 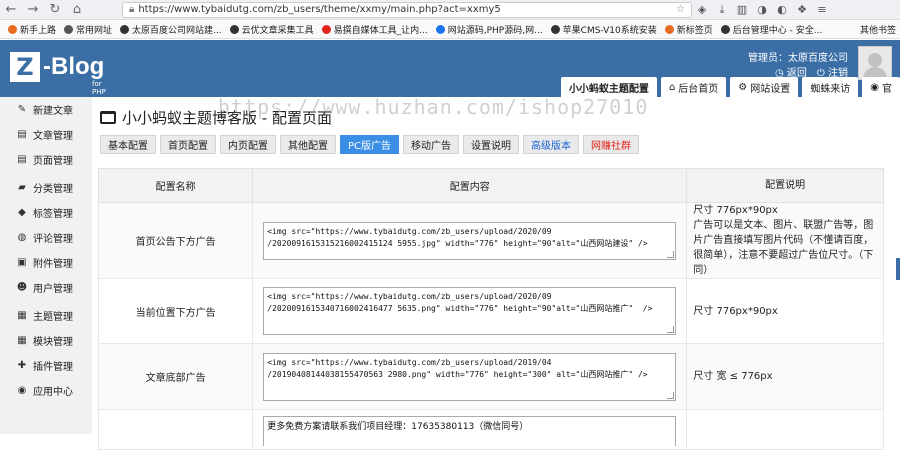 What do you see at coordinates (46, 134) in the screenshot?
I see `sidebar-item: ▤ 文章管理` at bounding box center [46, 134].